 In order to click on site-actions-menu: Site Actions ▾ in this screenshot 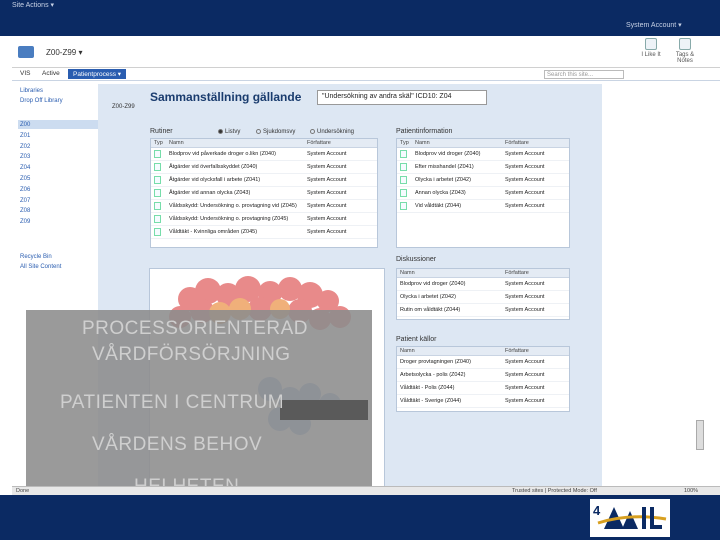, I will do `click(33, 5)`.